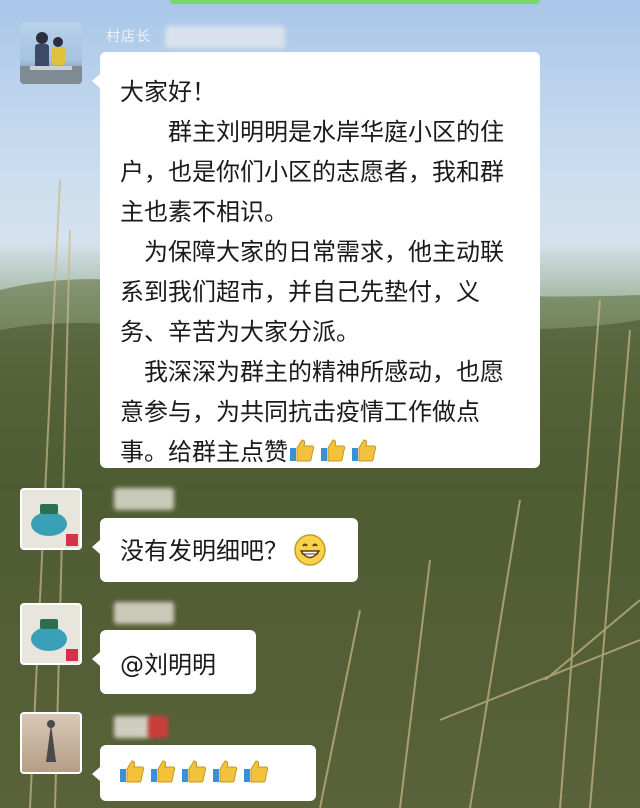 The image size is (640, 808). Describe the element at coordinates (355, 2) in the screenshot. I see `top-highlight-bar` at that location.